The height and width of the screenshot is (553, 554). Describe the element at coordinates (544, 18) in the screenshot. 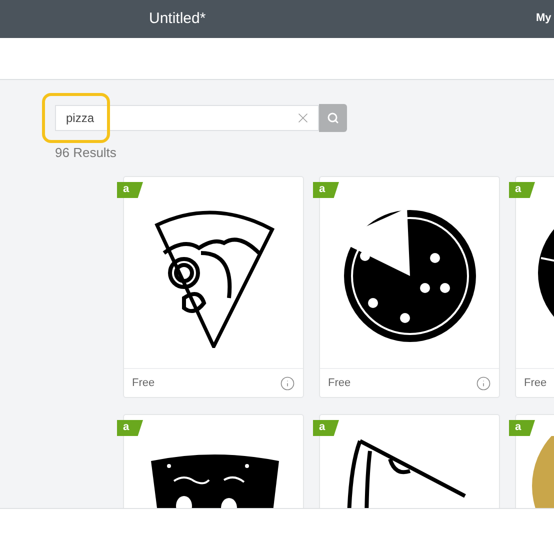

I see `account-menu: My` at that location.